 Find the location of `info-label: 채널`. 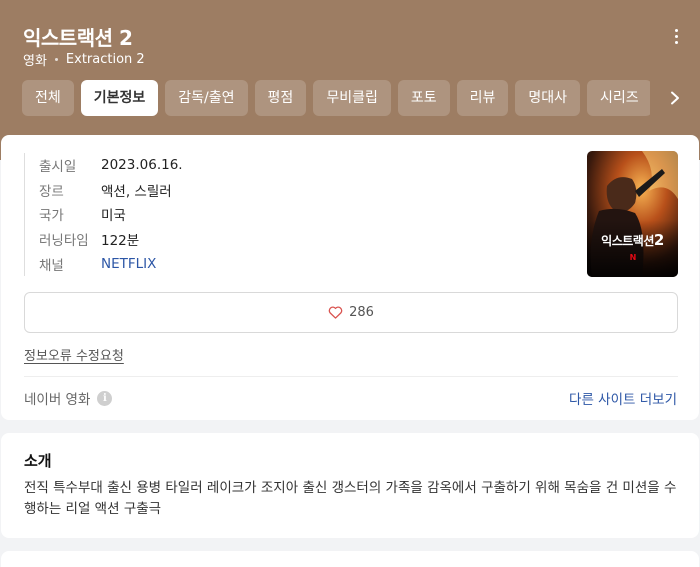

info-label: 채널 is located at coordinates (51, 265).